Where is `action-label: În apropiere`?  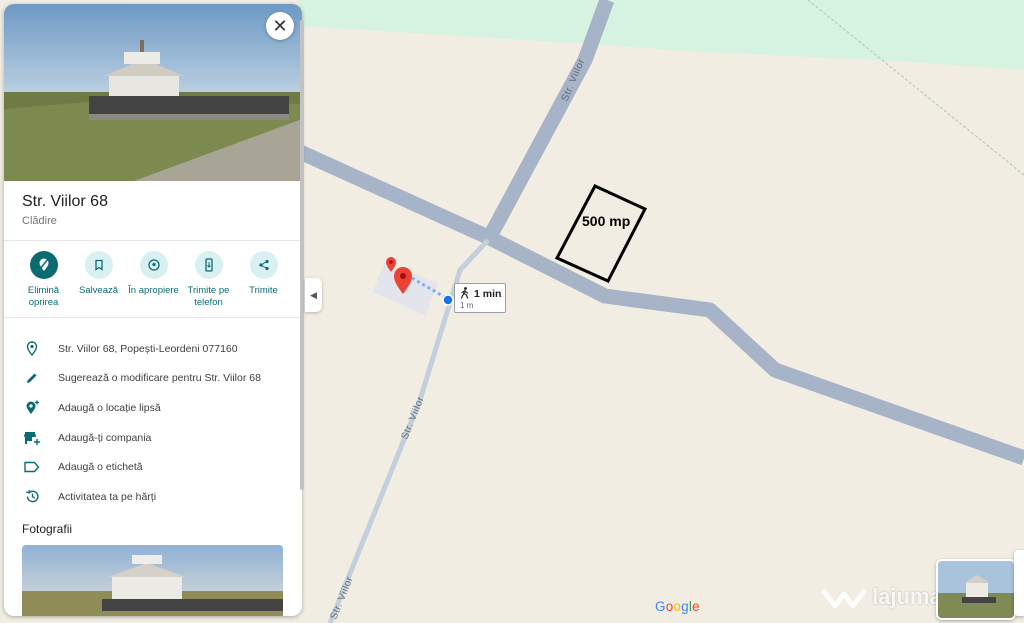 action-label: În apropiere is located at coordinates (153, 290).